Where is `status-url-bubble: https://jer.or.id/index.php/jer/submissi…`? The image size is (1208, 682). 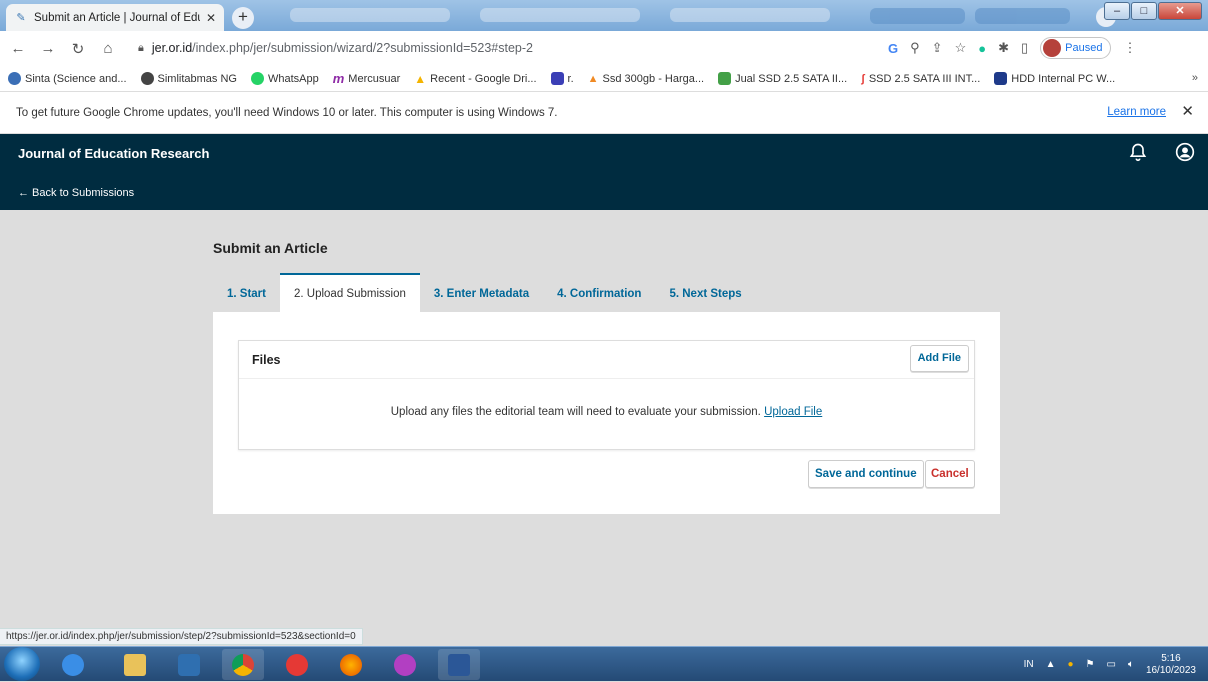 status-url-bubble: https://jer.or.id/index.php/jer/submissi… is located at coordinates (181, 636).